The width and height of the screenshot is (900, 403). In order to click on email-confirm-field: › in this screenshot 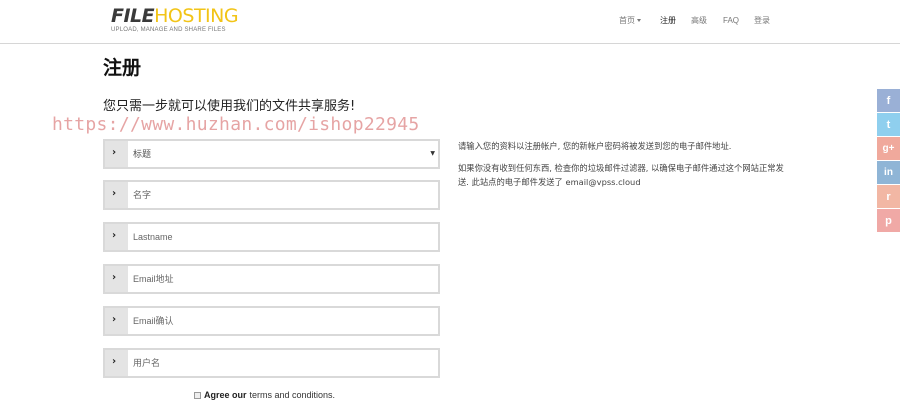, I will do `click(271, 321)`.